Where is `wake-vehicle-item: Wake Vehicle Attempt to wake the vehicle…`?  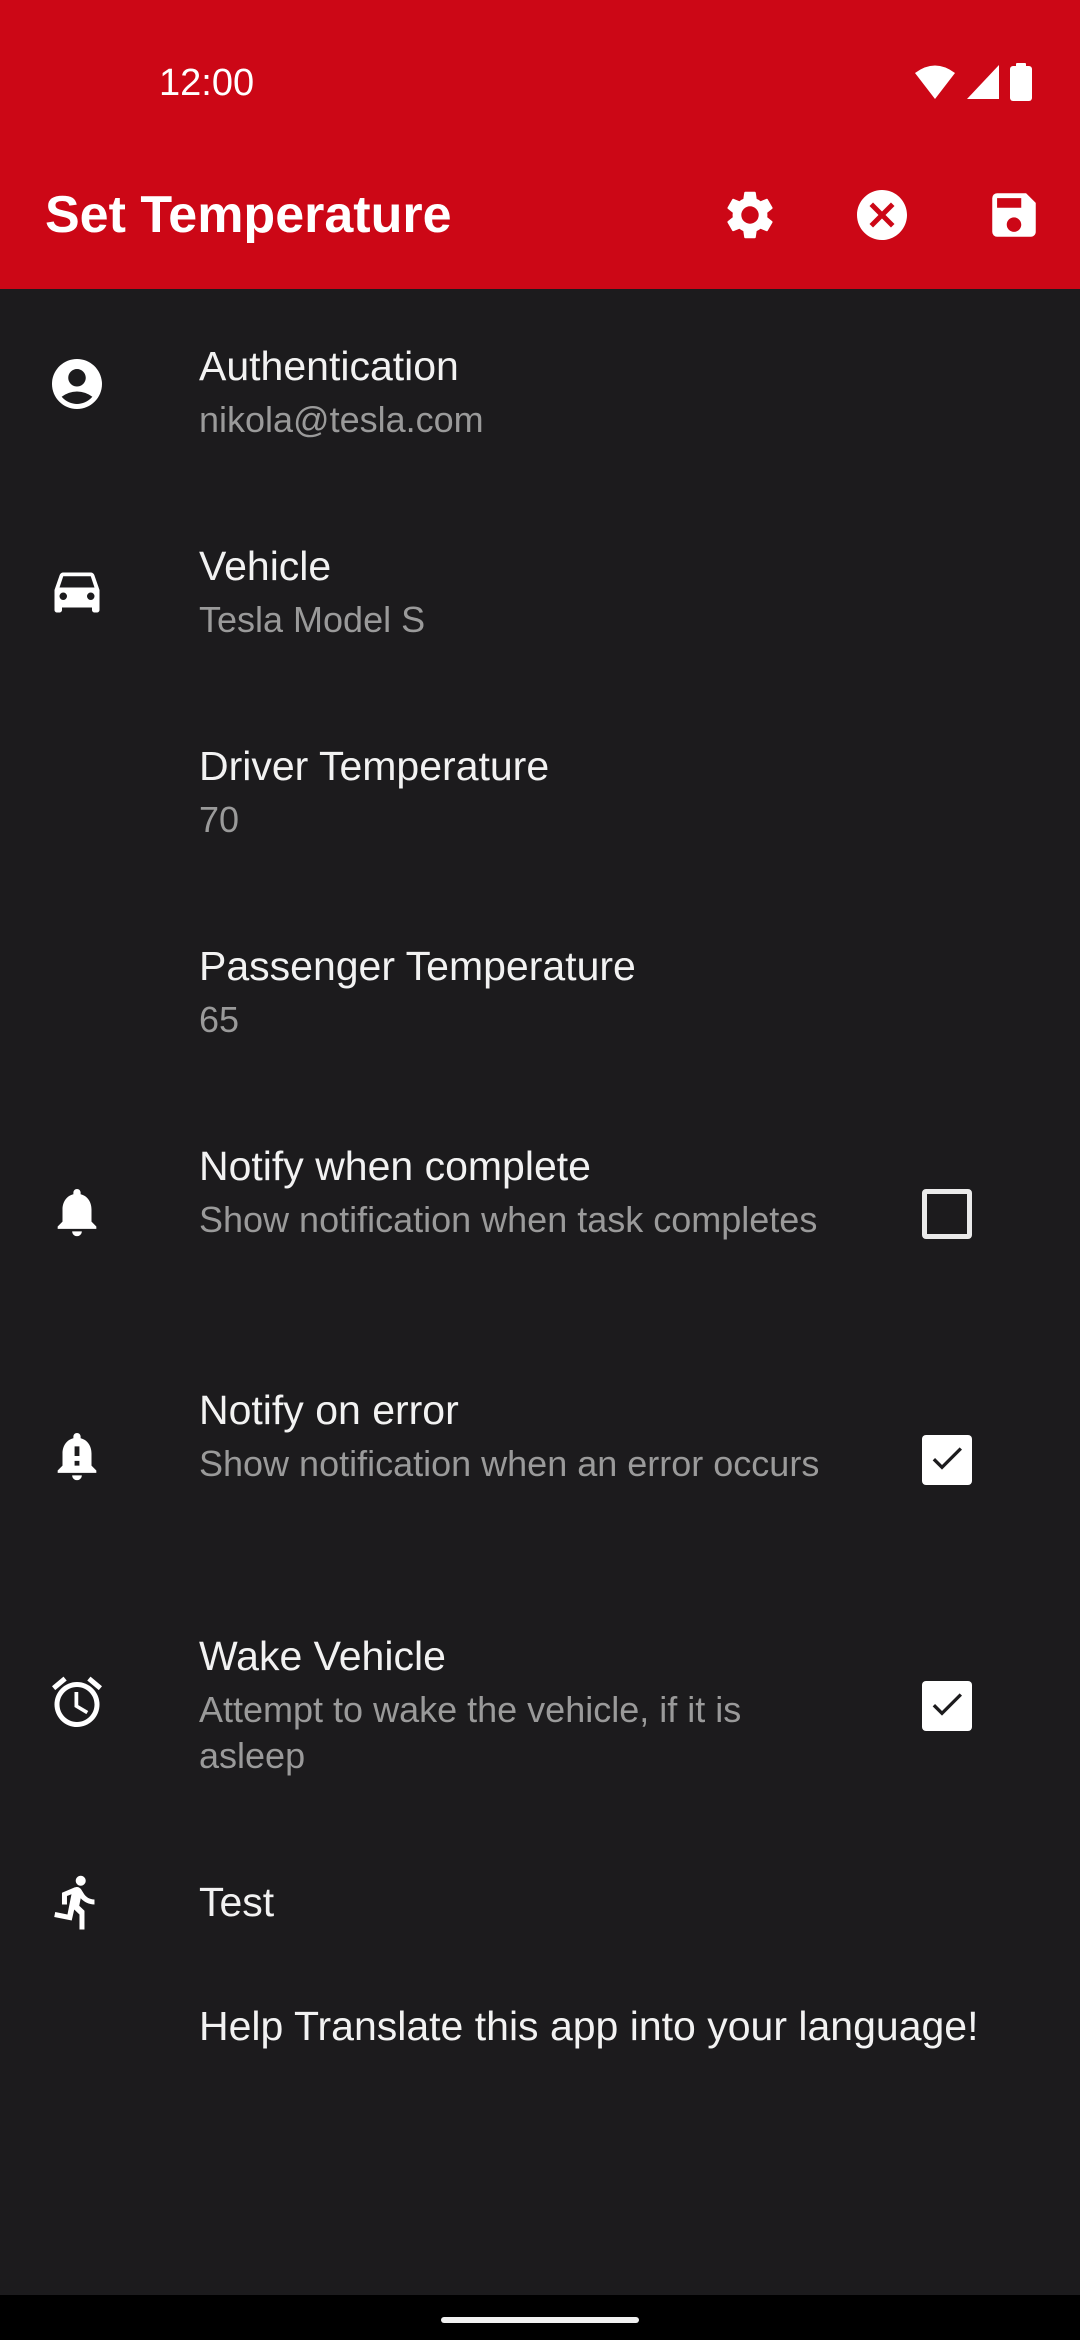
wake-vehicle-item: Wake Vehicle Attempt to wake the vehicle… is located at coordinates (540, 1704).